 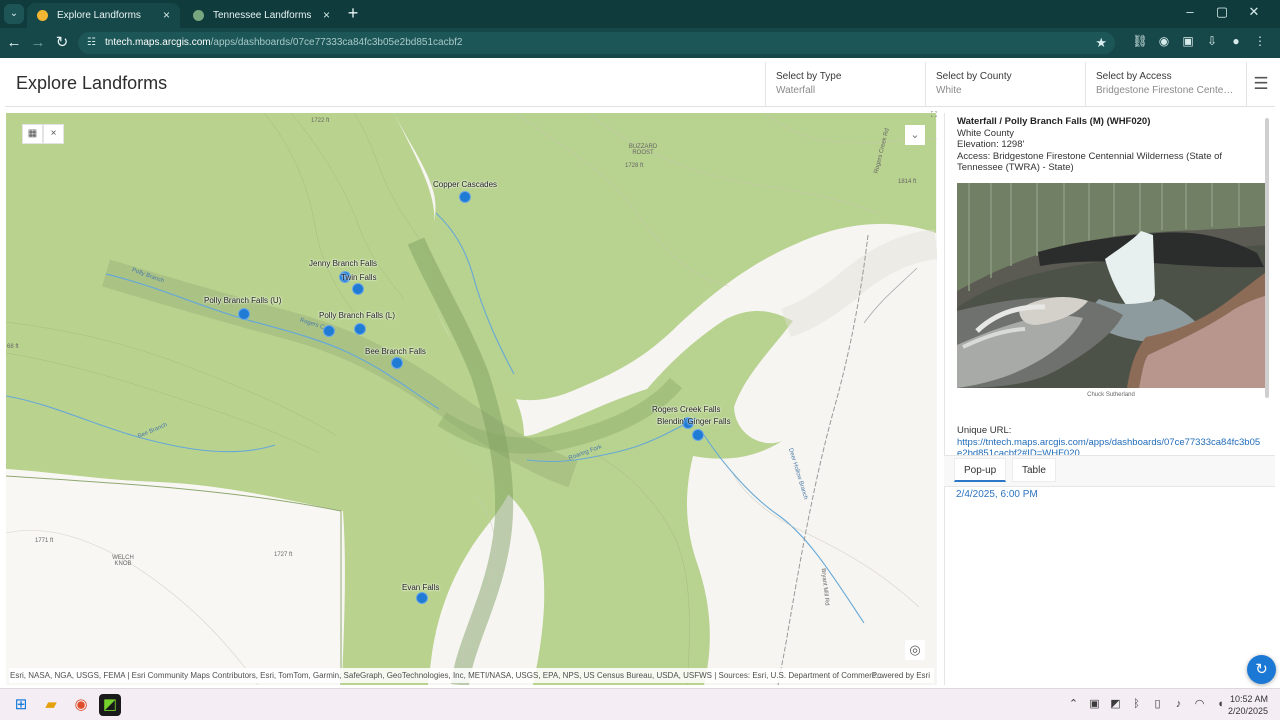 I want to click on tab-tennessee-landforms: Tennessee Landforms ×, so click(x=261, y=15).